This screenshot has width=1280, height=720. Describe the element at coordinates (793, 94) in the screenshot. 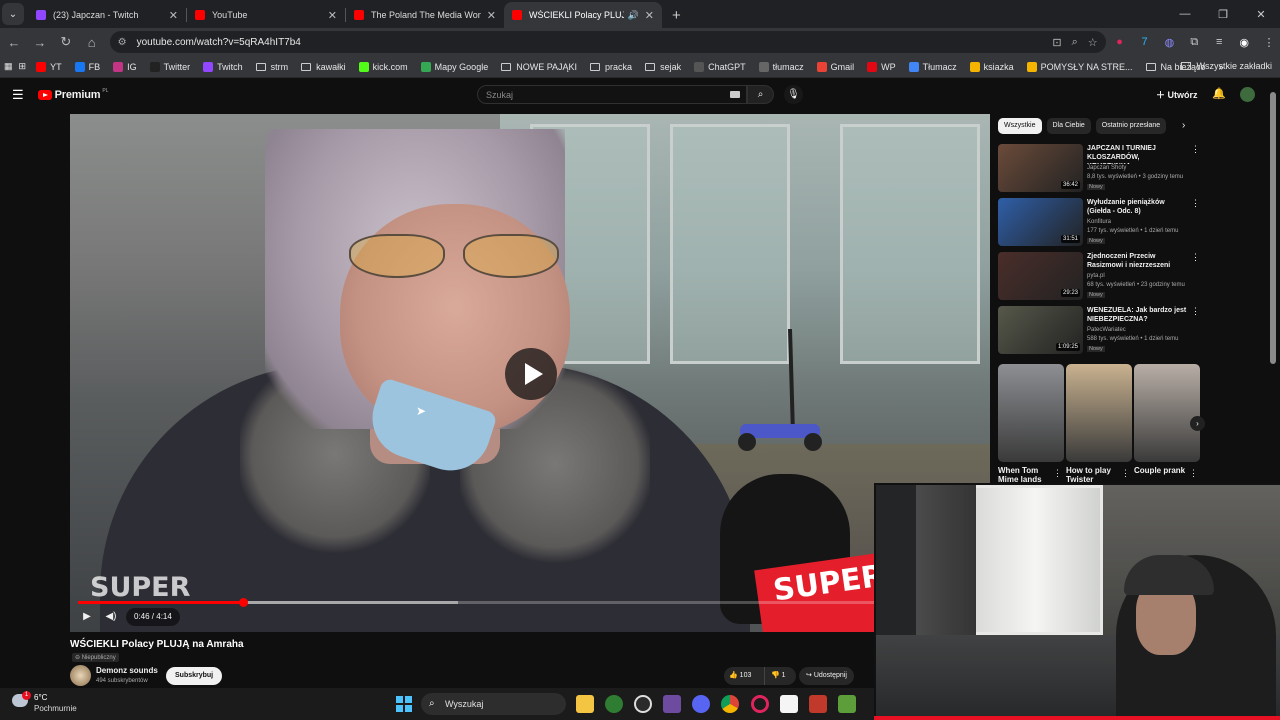

I see `voice-search-button: 🎙` at that location.